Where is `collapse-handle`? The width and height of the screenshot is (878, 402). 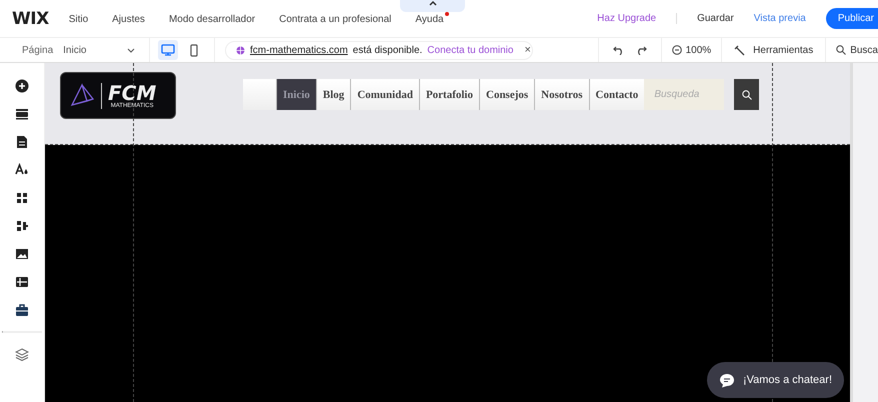
collapse-handle is located at coordinates (432, 6).